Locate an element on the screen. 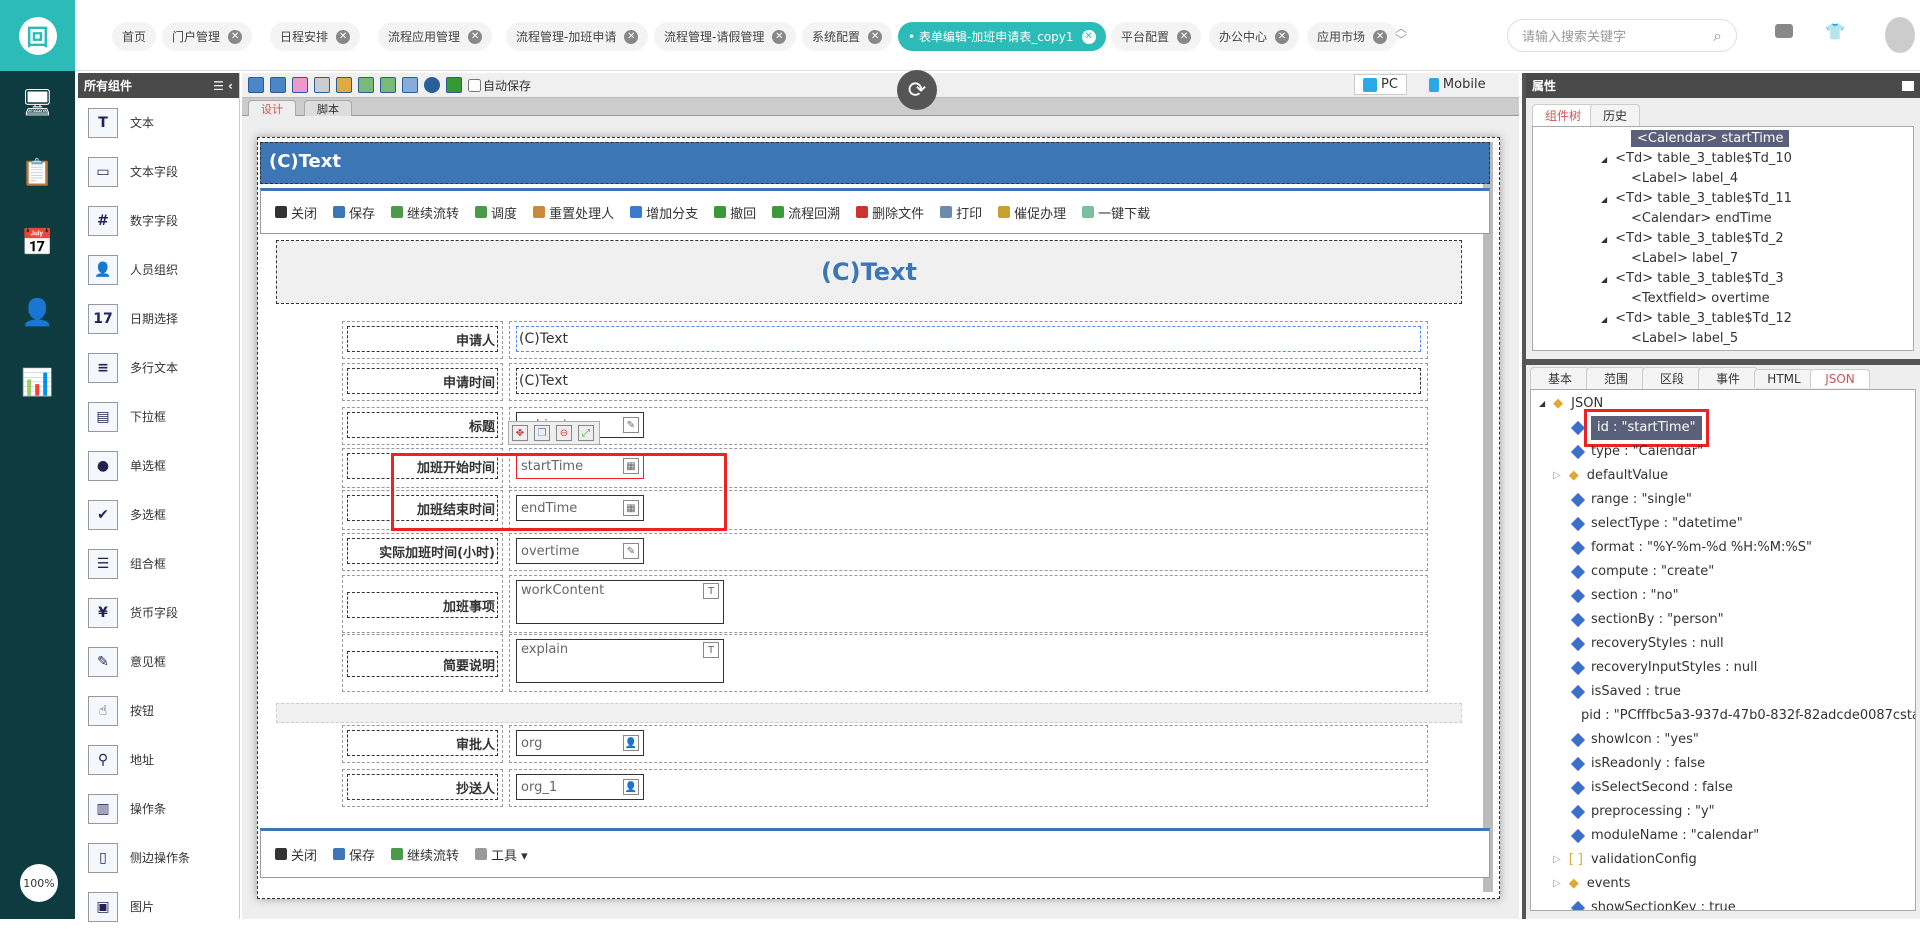 The image size is (1920, 931). expand-icon: ◢ is located at coordinates (1604, 279).